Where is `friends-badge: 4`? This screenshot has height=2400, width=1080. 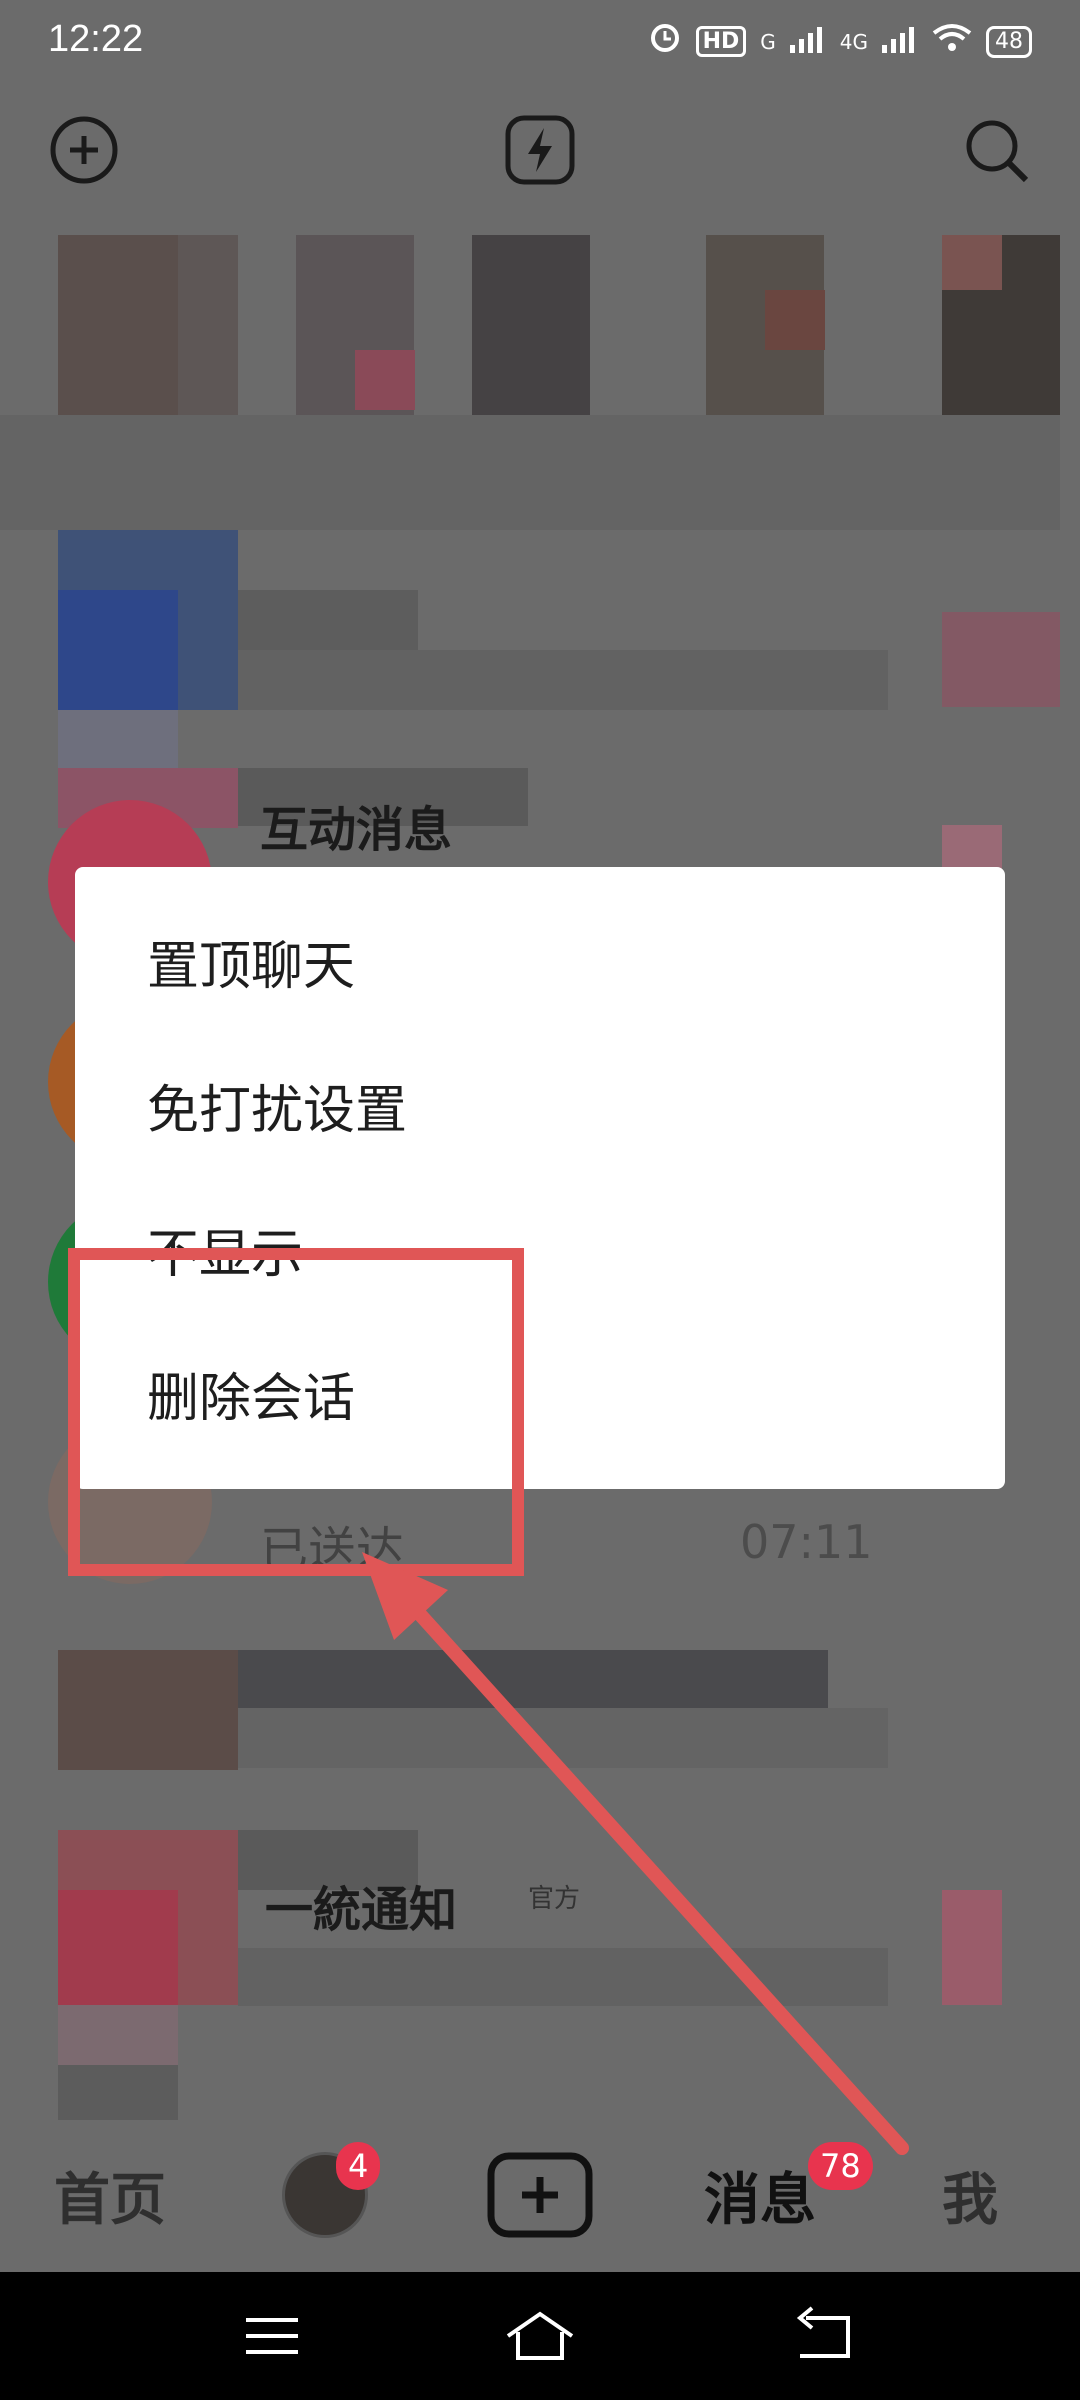 friends-badge: 4 is located at coordinates (358, 2166).